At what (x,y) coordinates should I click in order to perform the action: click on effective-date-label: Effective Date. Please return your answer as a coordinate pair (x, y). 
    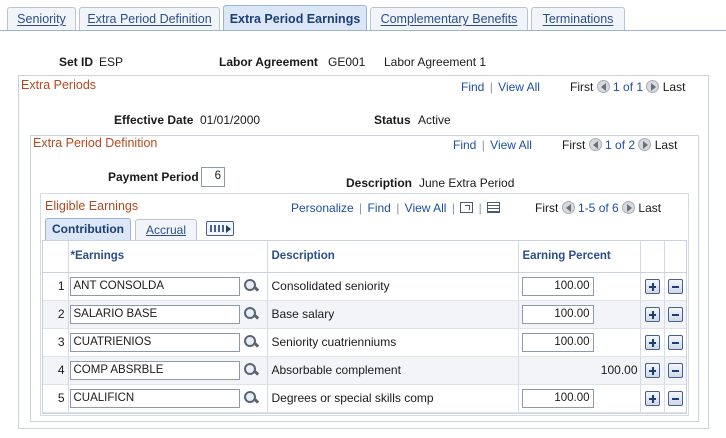
    Looking at the image, I should click on (154, 120).